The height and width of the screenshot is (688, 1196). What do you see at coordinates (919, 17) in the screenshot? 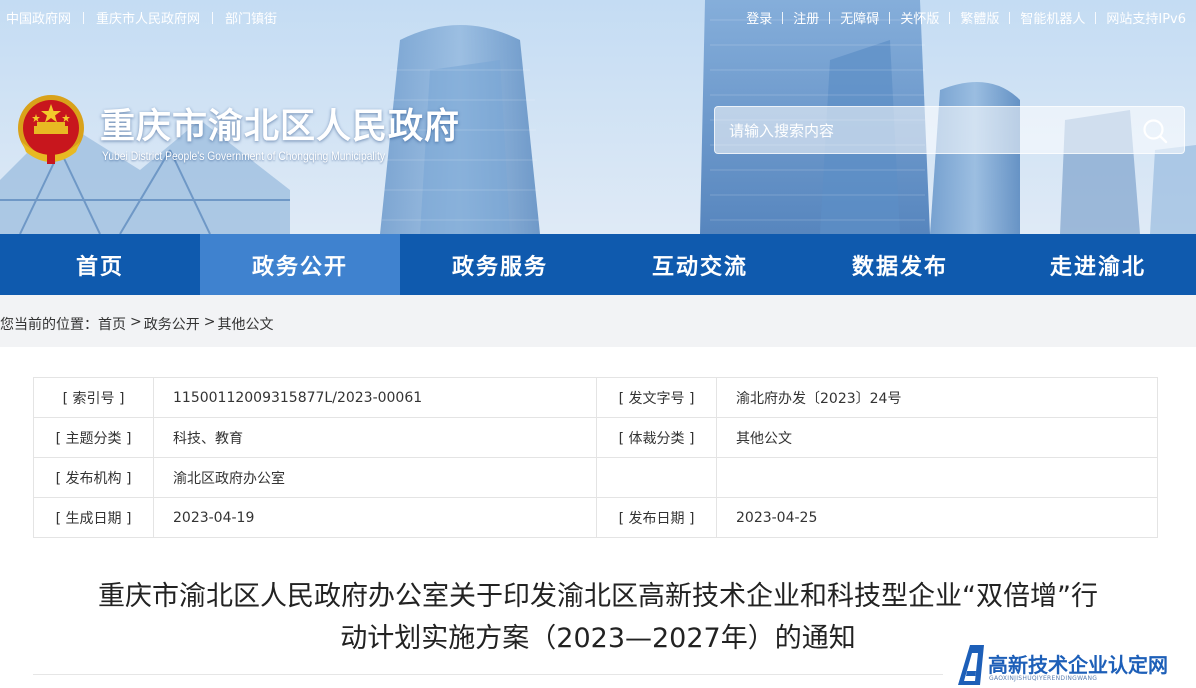
I see `elderly-mode-link: 关怀版` at bounding box center [919, 17].